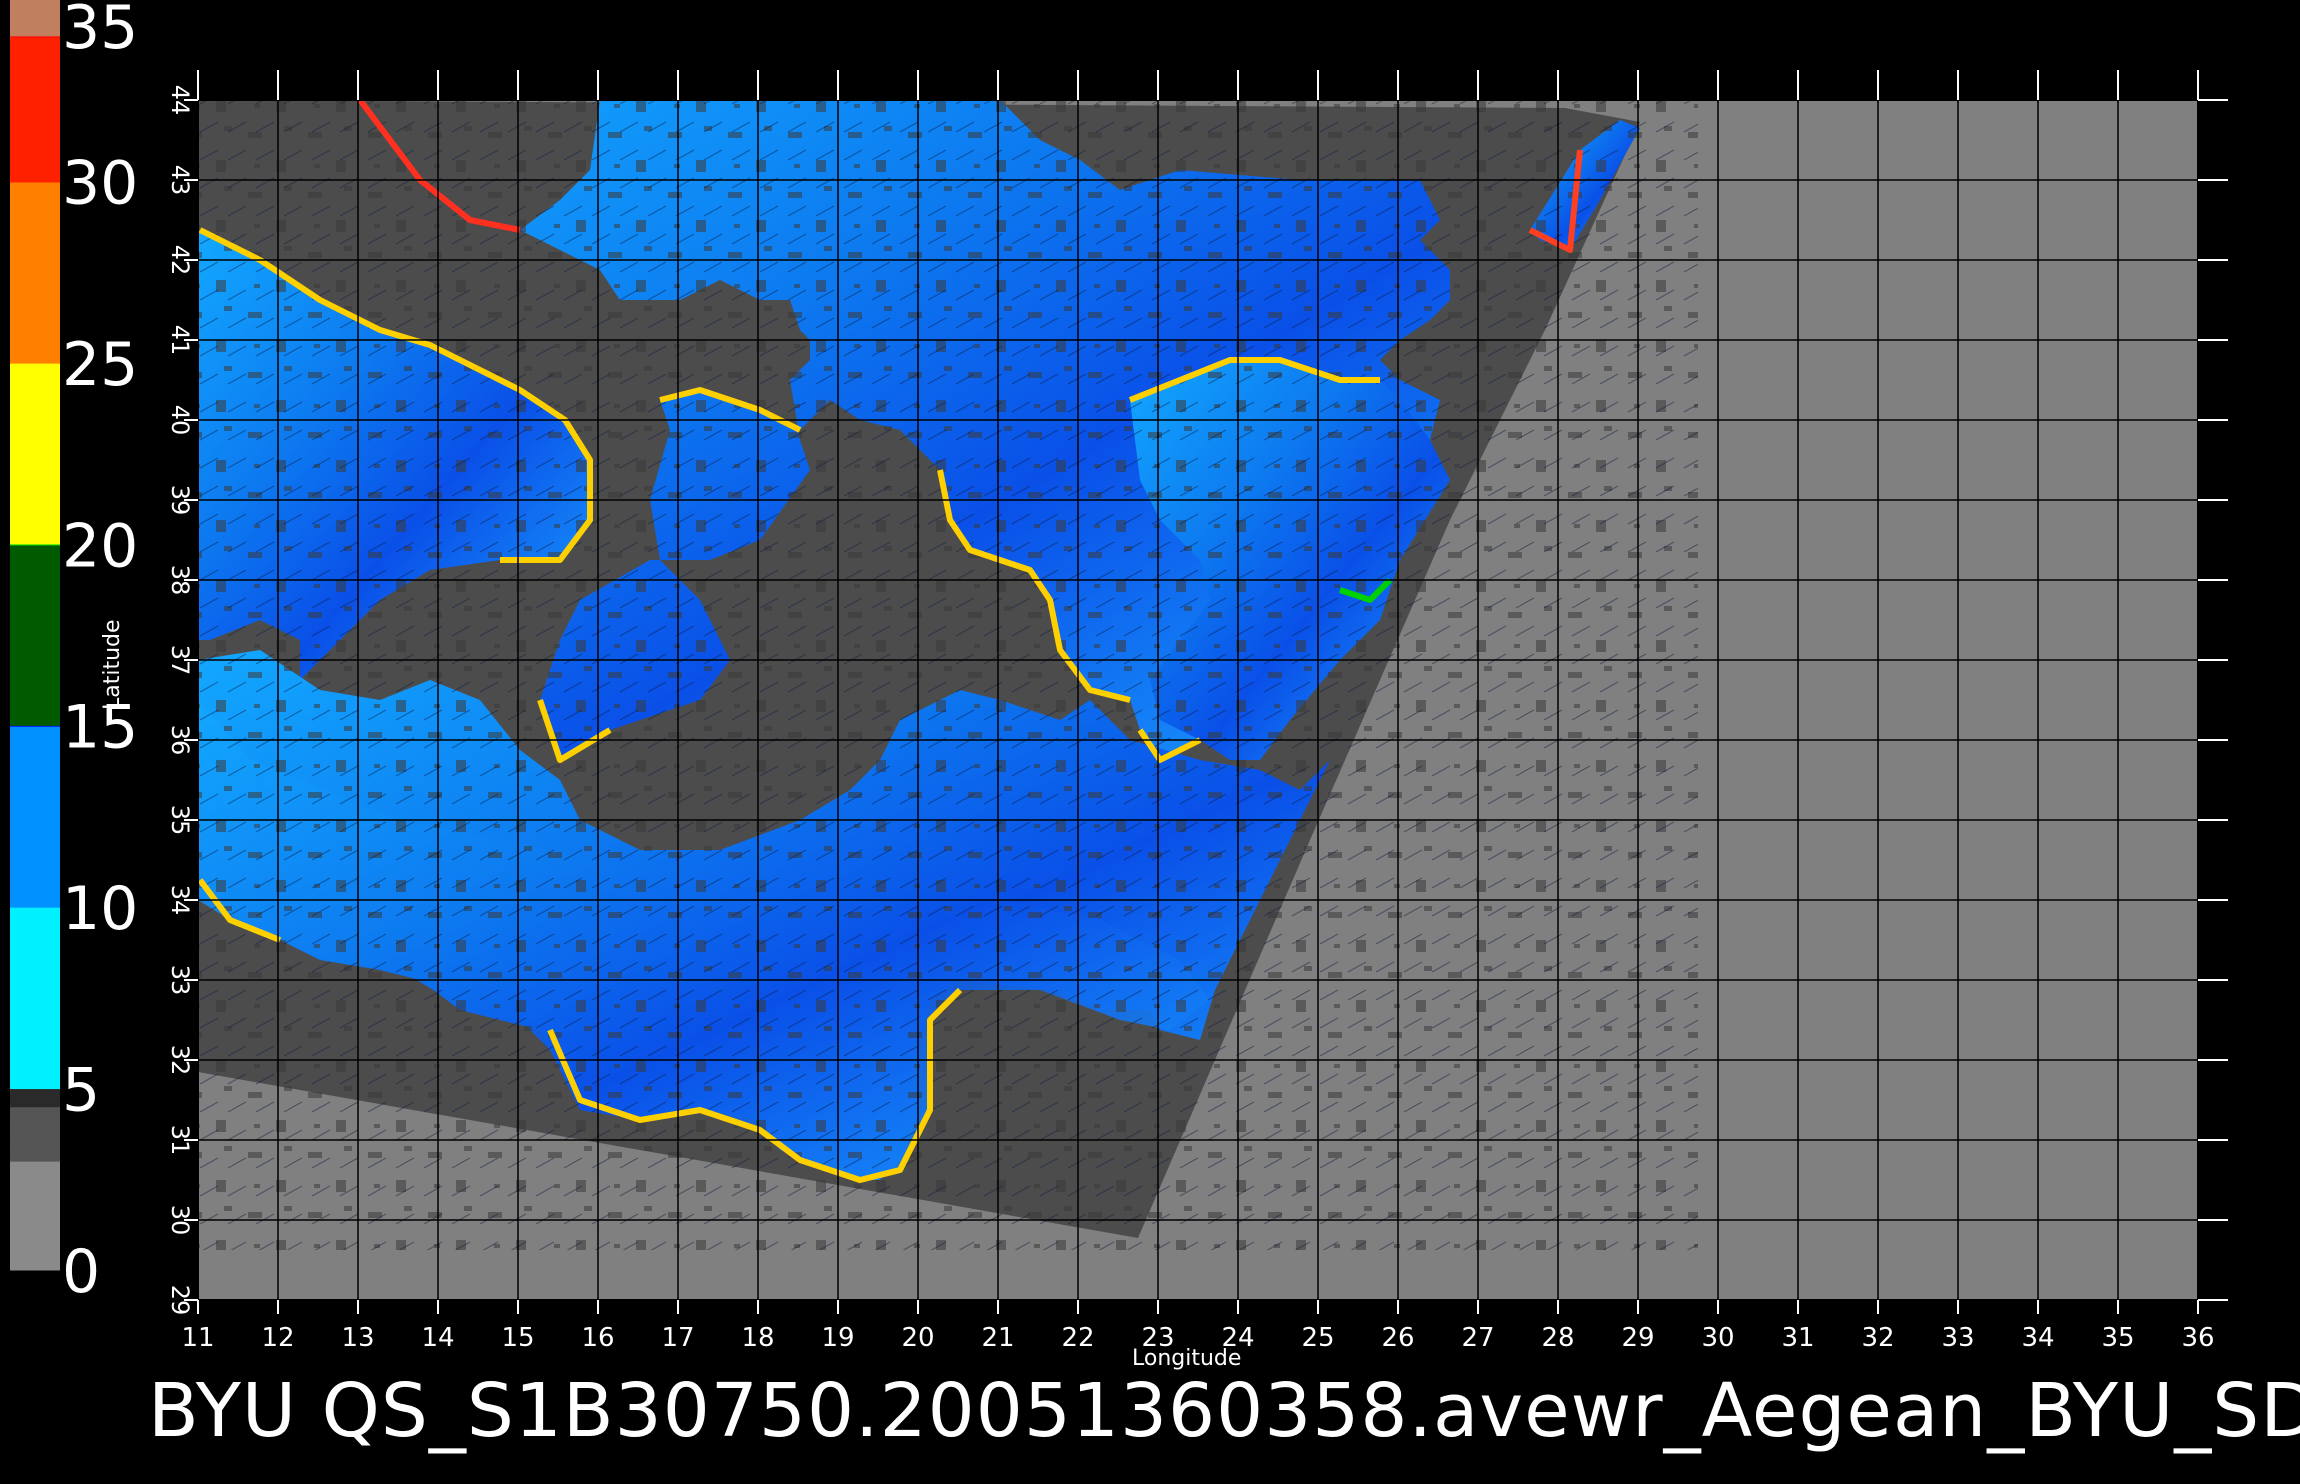  Describe the element at coordinates (757, 1338) in the screenshot. I see `x-tick-label: 18` at that location.